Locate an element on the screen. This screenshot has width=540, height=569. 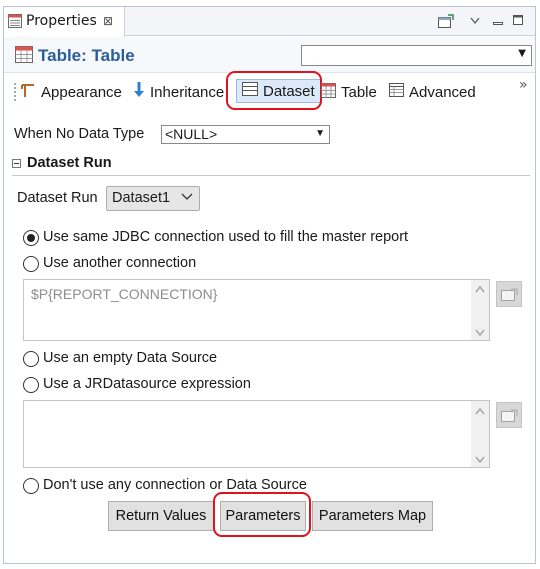
tabs-overflow-icon: » is located at coordinates (523, 85).